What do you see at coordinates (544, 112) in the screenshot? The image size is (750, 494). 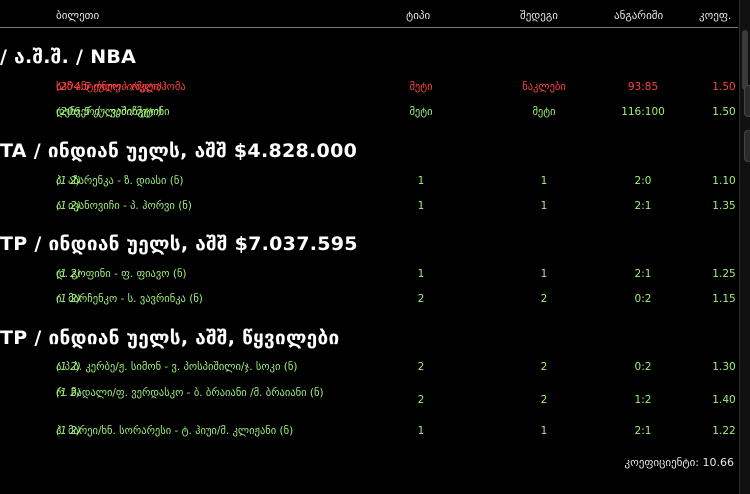 I see `outcome-cell: მეტი` at bounding box center [544, 112].